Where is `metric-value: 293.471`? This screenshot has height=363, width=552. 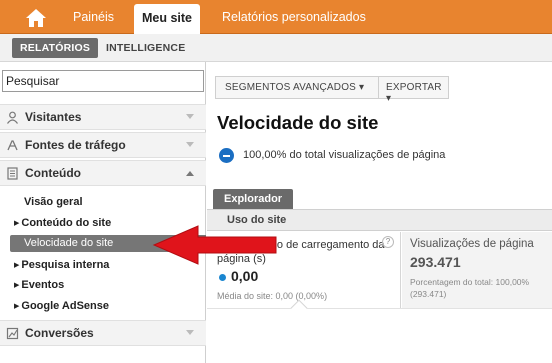
metric-value: 293.471 is located at coordinates (435, 262).